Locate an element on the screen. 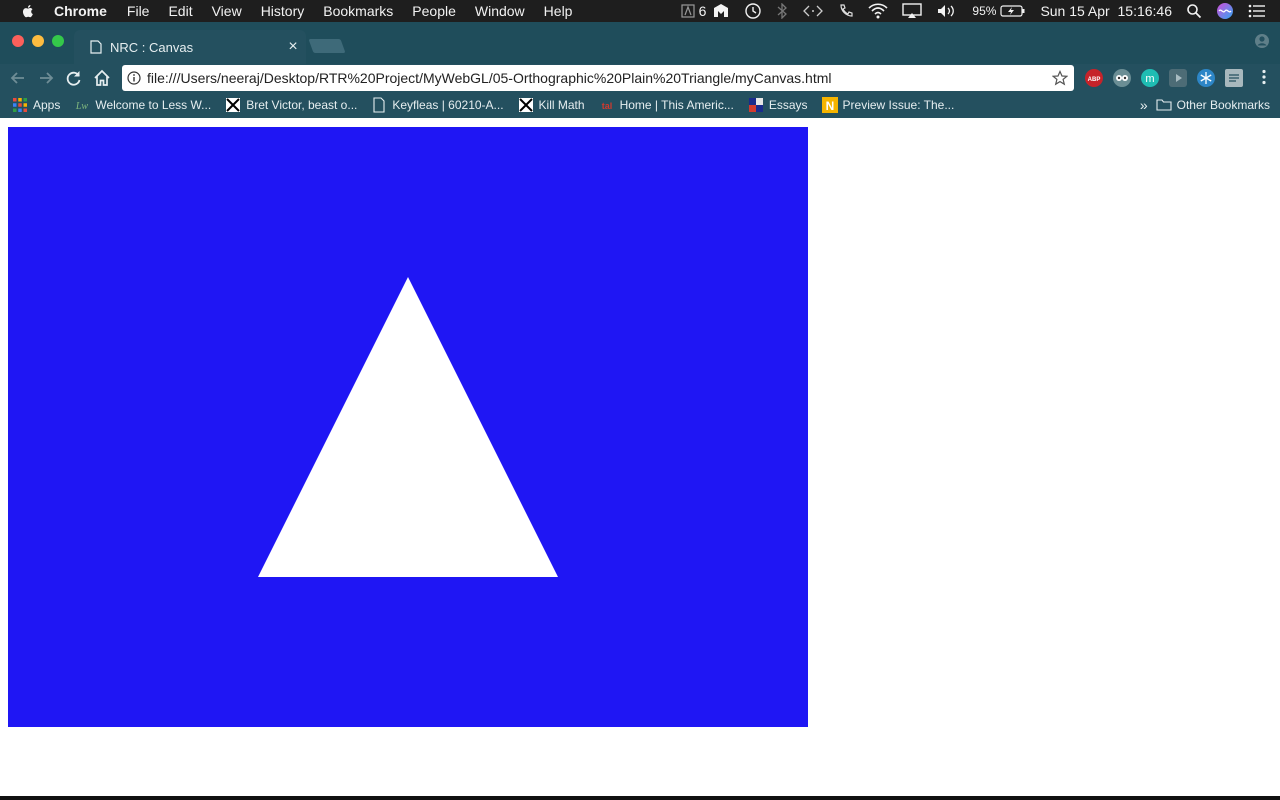 The height and width of the screenshot is (800, 1280). more-menu-icon is located at coordinates (1264, 77).